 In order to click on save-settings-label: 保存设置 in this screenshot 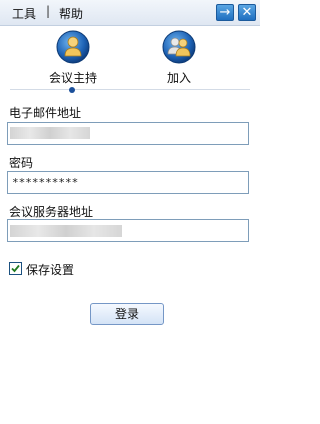, I will do `click(50, 269)`.